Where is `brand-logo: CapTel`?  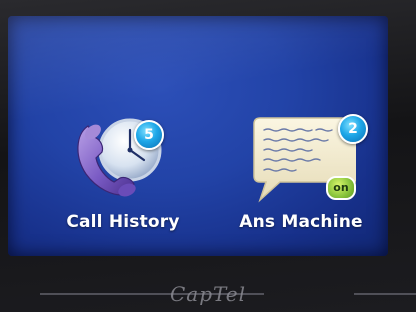
brand-logo: CapTel is located at coordinates (208, 294).